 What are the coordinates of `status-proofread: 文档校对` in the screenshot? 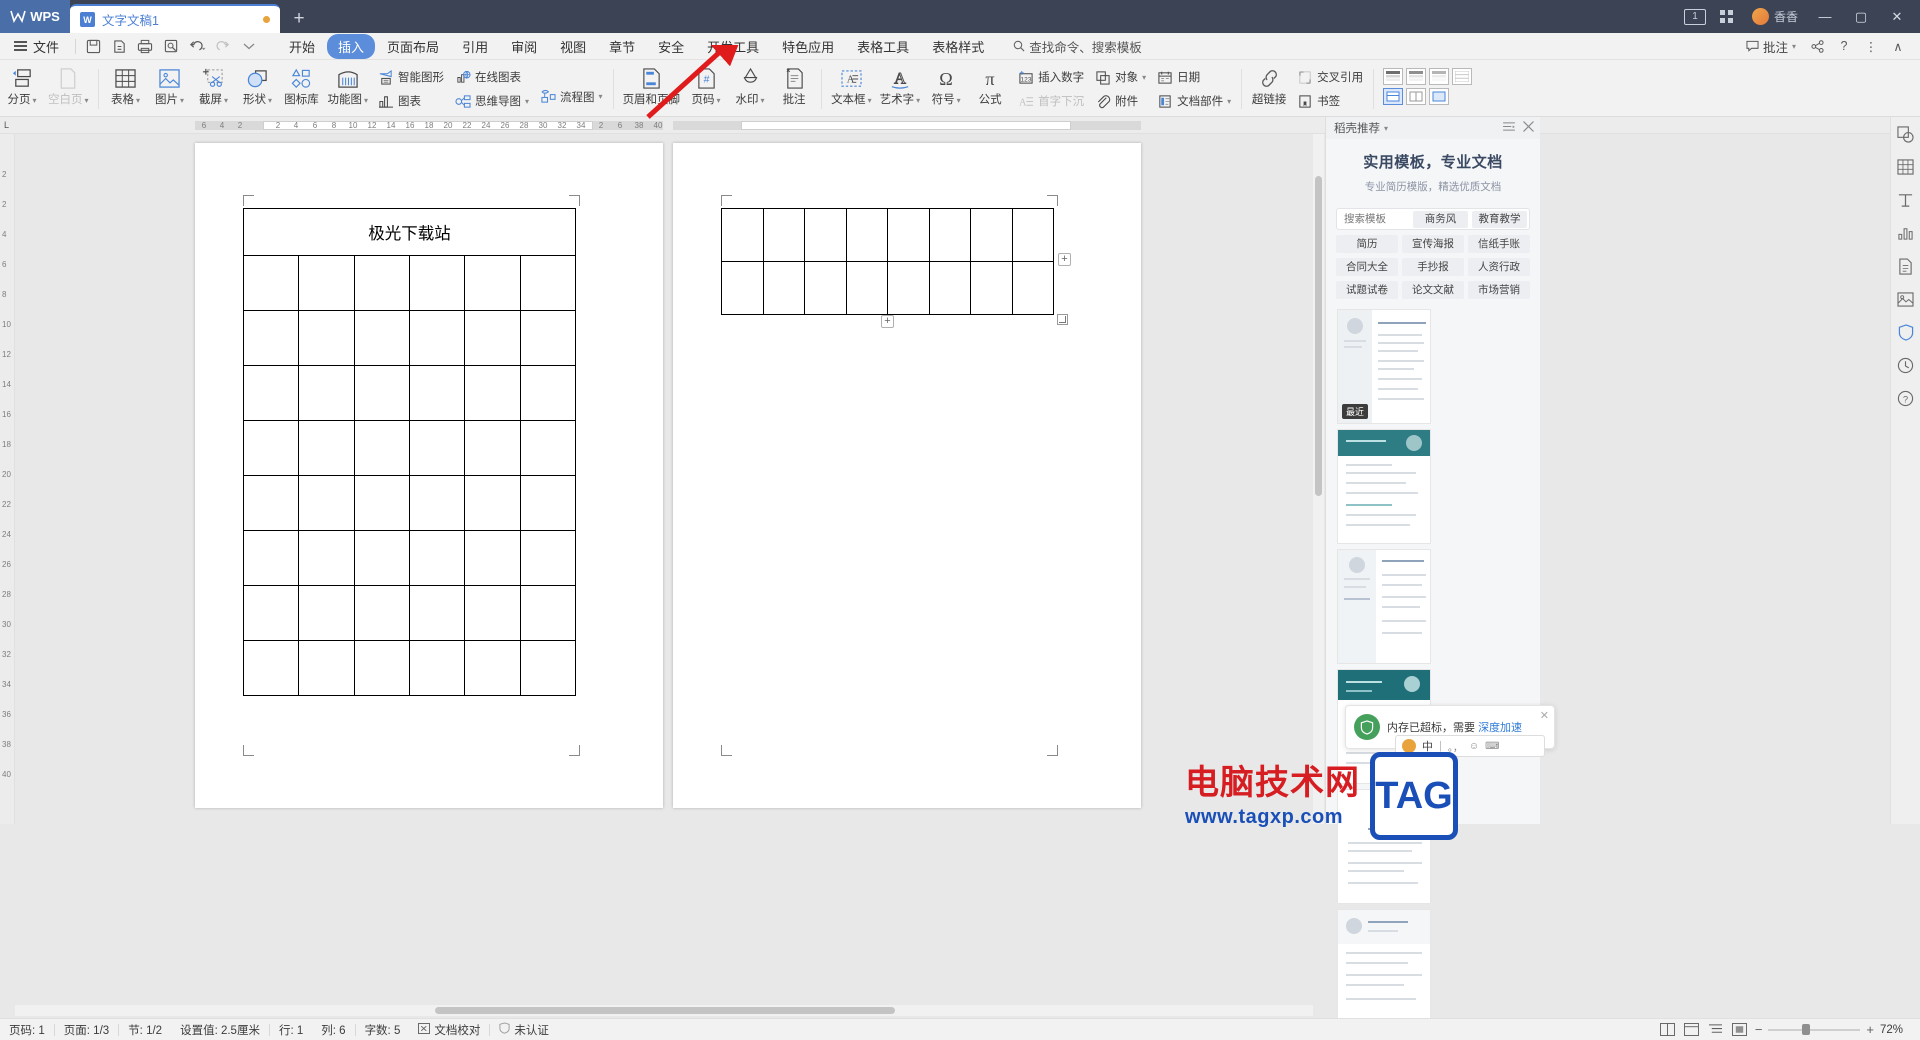 It's located at (449, 1030).